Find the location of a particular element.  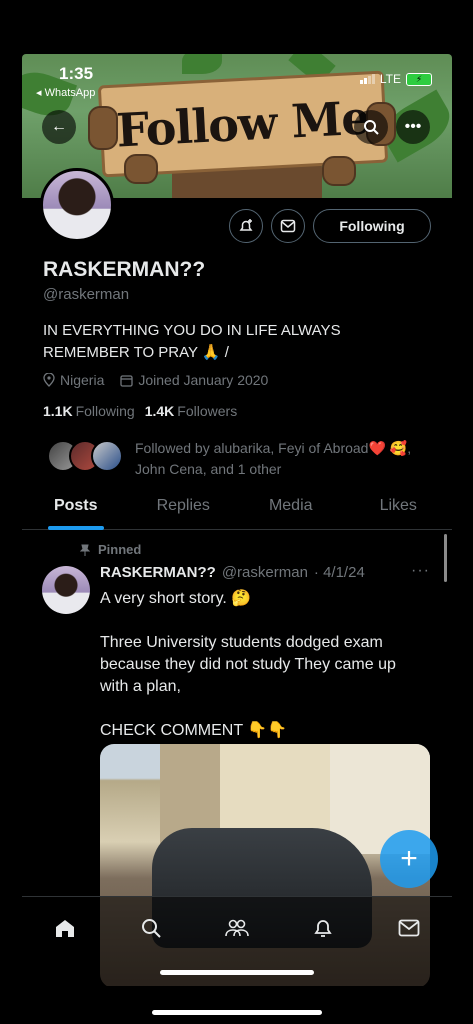

compose-post-button: + is located at coordinates (409, 859).